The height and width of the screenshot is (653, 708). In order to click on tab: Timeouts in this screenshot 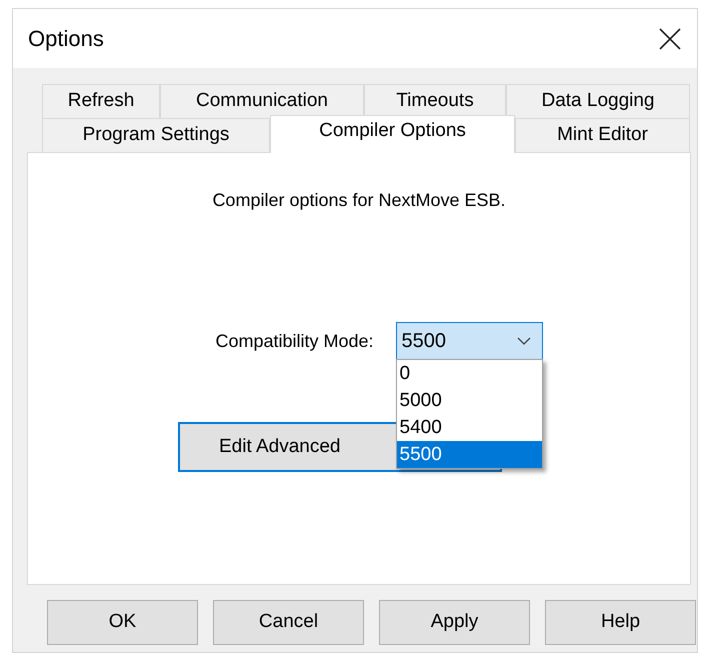, I will do `click(435, 101)`.